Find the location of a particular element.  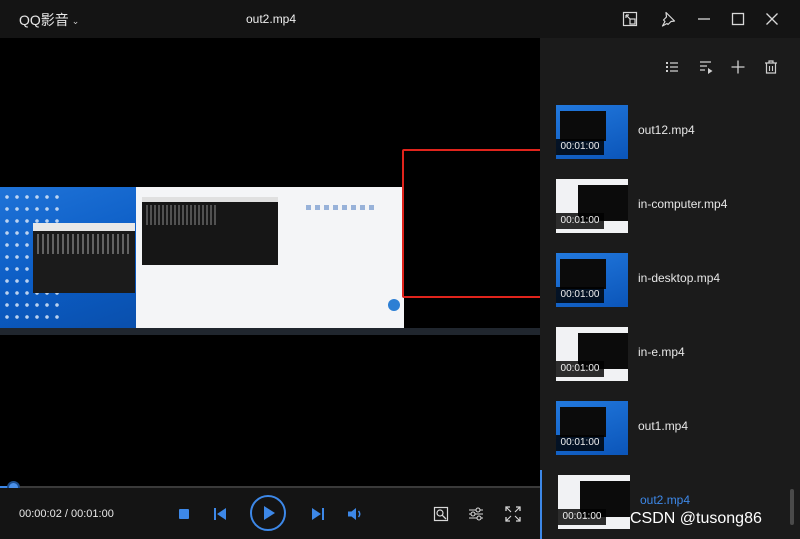

mini-mode-button is located at coordinates (630, 19).